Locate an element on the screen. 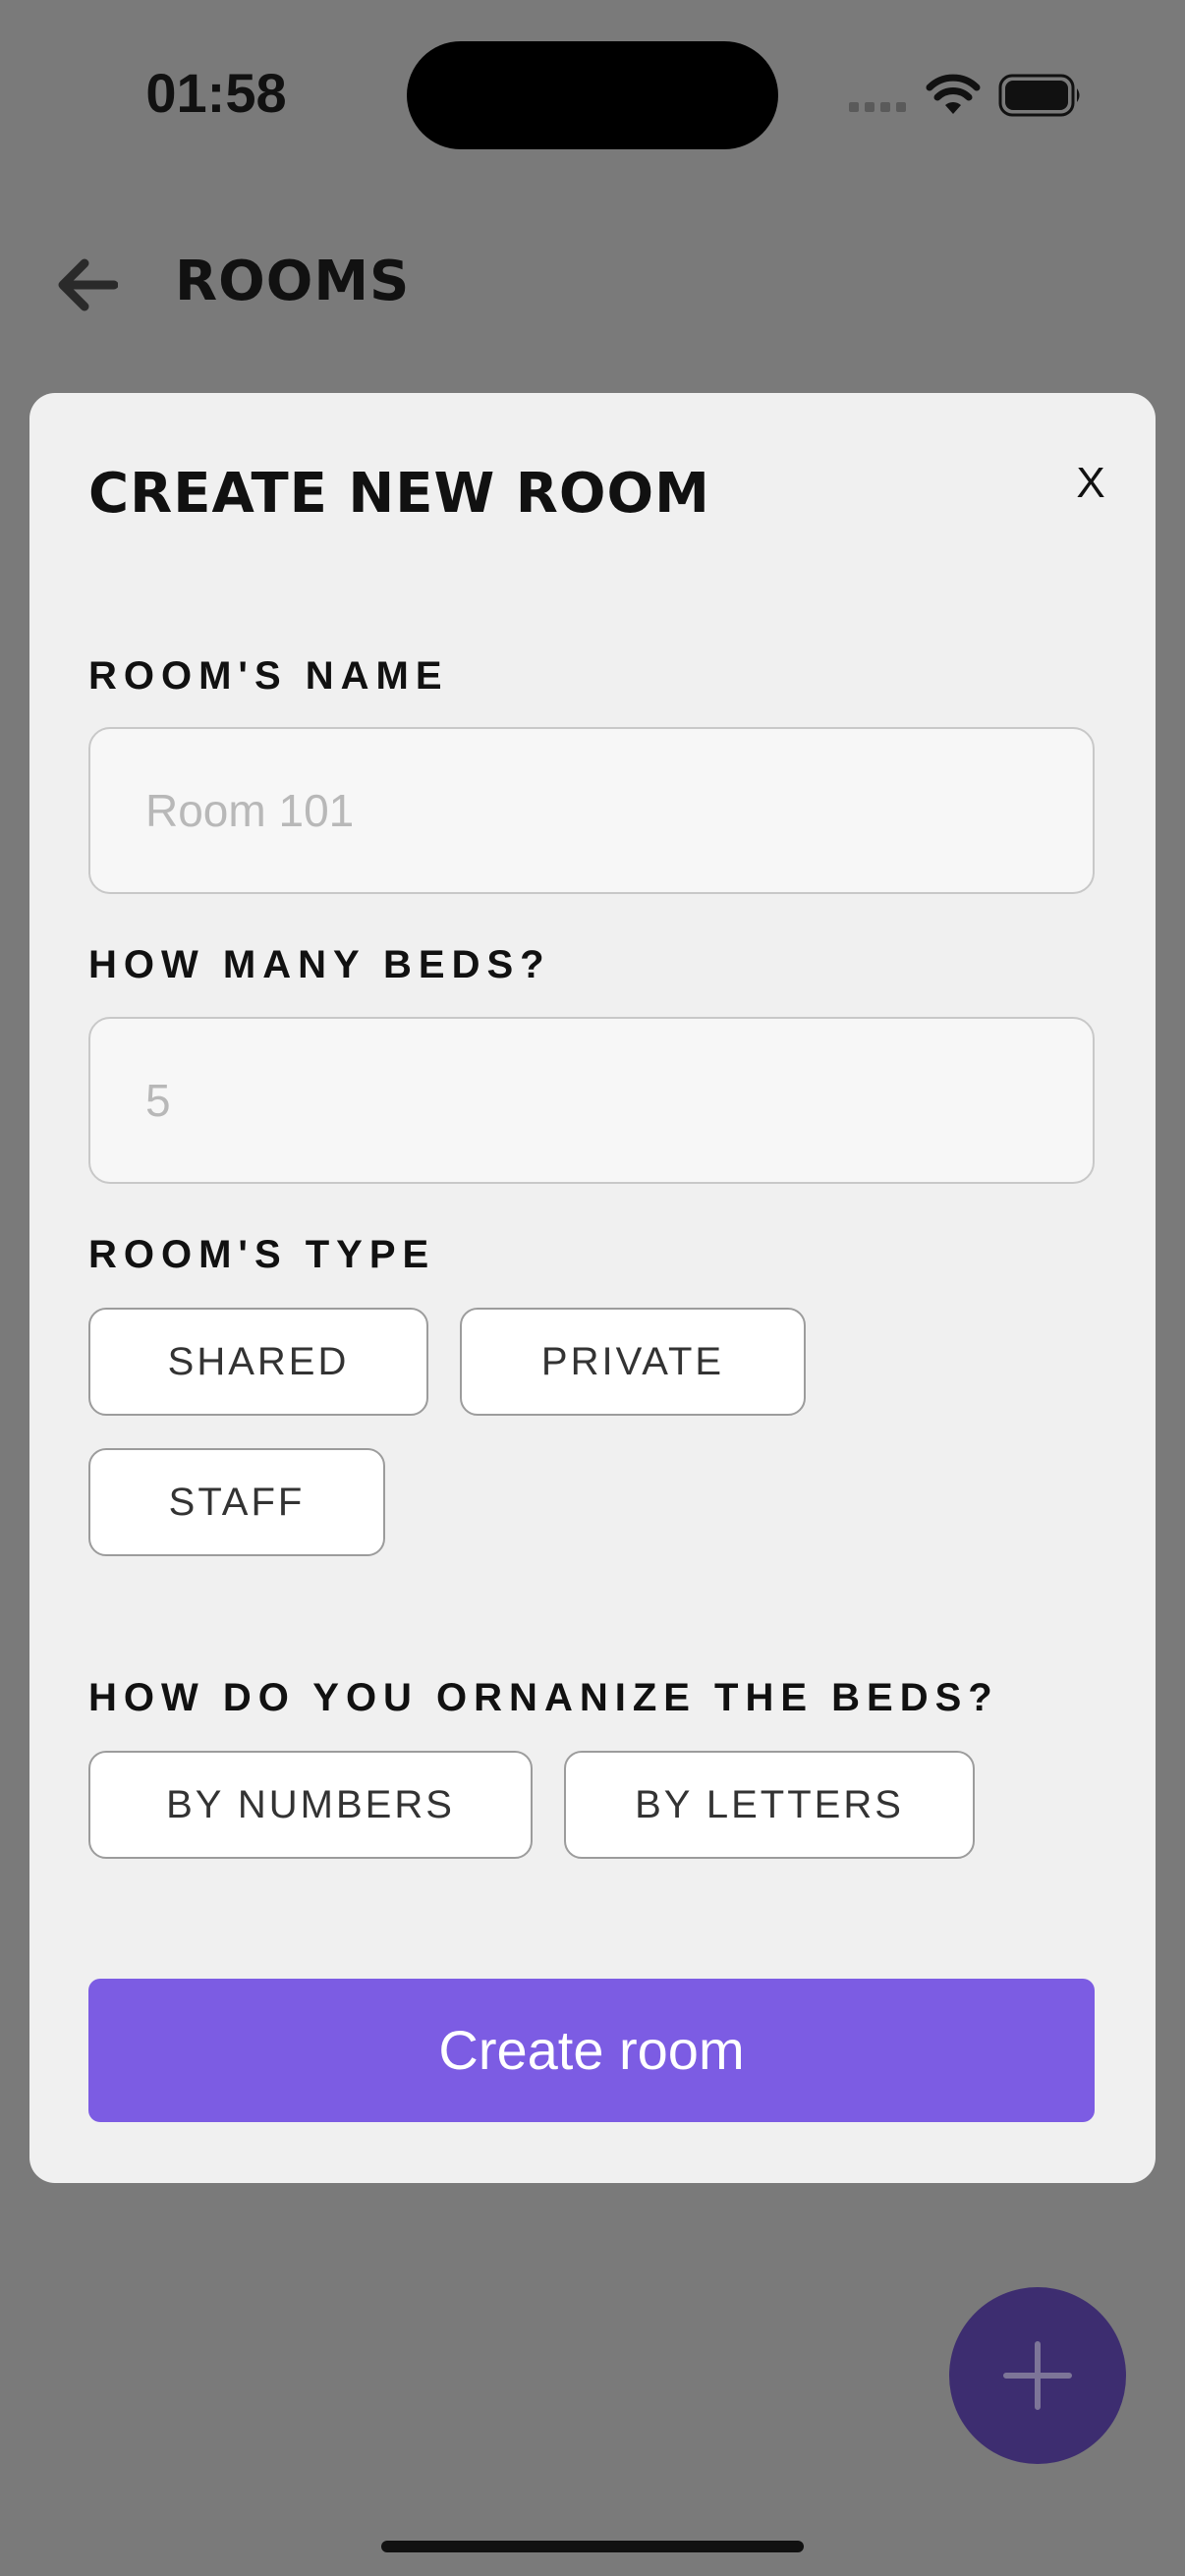 Image resolution: width=1185 pixels, height=2576 pixels. page-title: ROOMS is located at coordinates (293, 281).